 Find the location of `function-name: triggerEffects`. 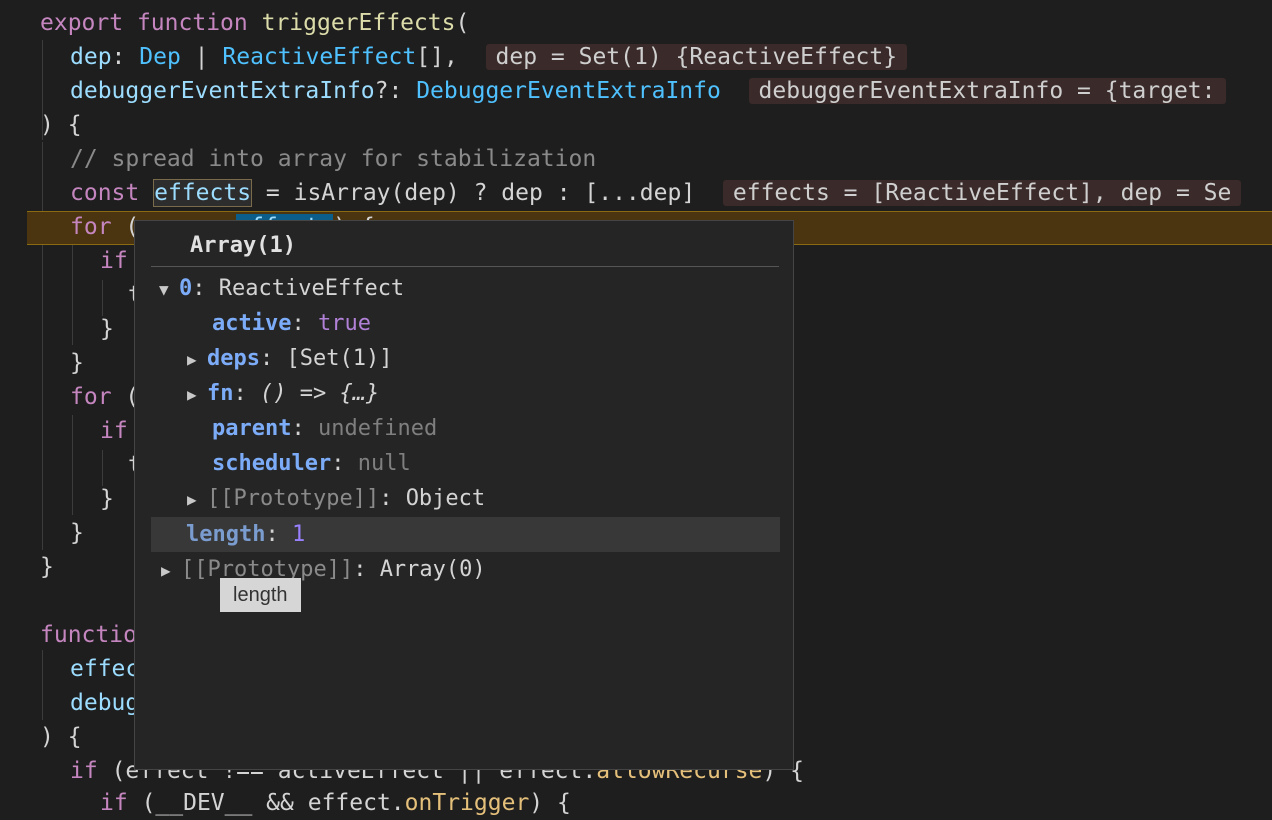

function-name: triggerEffects is located at coordinates (359, 23).